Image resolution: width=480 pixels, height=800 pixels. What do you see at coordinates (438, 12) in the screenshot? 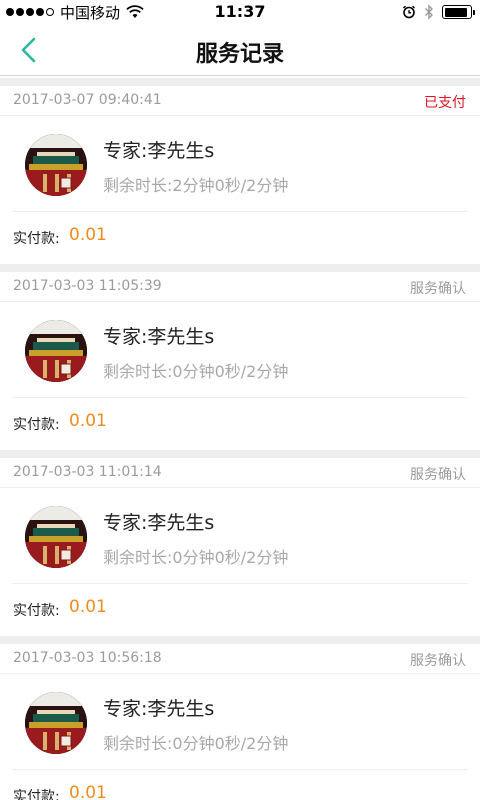
I see `status-right` at bounding box center [438, 12].